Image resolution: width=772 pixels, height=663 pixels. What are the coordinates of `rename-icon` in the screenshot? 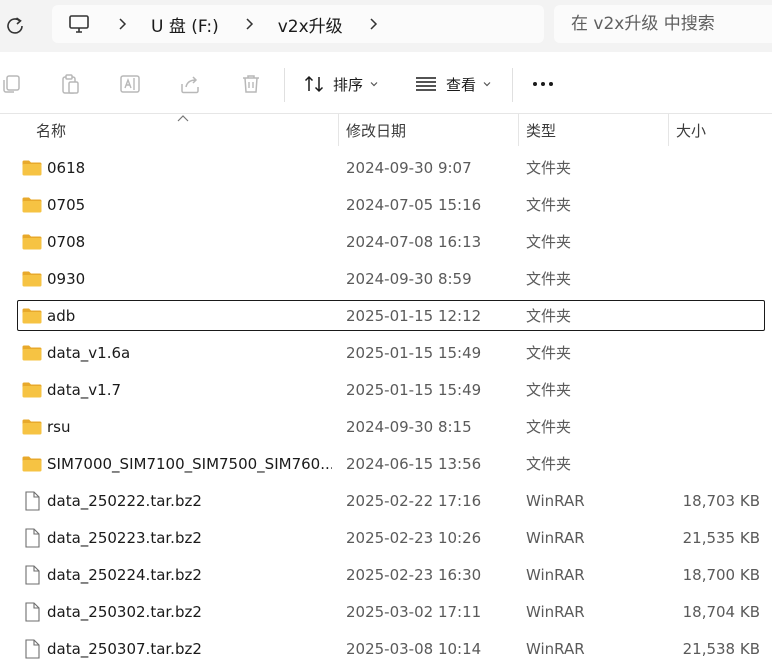 It's located at (130, 84).